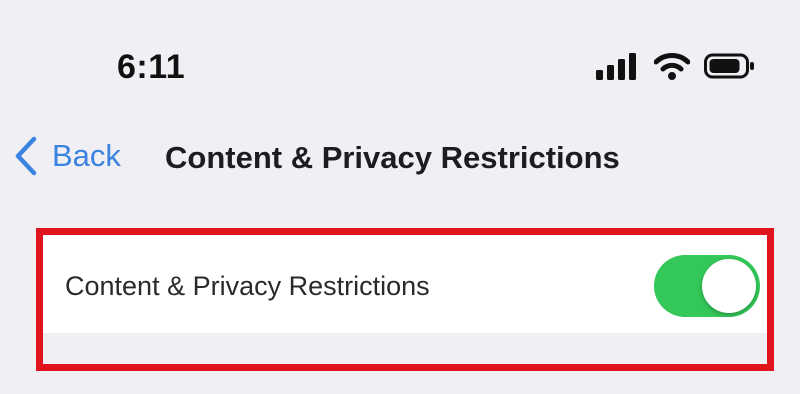 The height and width of the screenshot is (394, 800). I want to click on back-label: Back, so click(86, 155).